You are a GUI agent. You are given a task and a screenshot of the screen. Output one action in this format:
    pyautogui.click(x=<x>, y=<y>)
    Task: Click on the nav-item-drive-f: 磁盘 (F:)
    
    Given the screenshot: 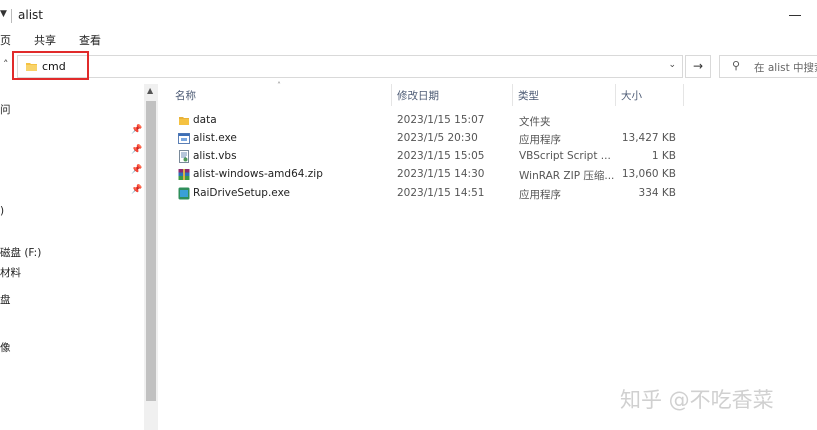 What is the action you would take?
    pyautogui.click(x=20, y=252)
    